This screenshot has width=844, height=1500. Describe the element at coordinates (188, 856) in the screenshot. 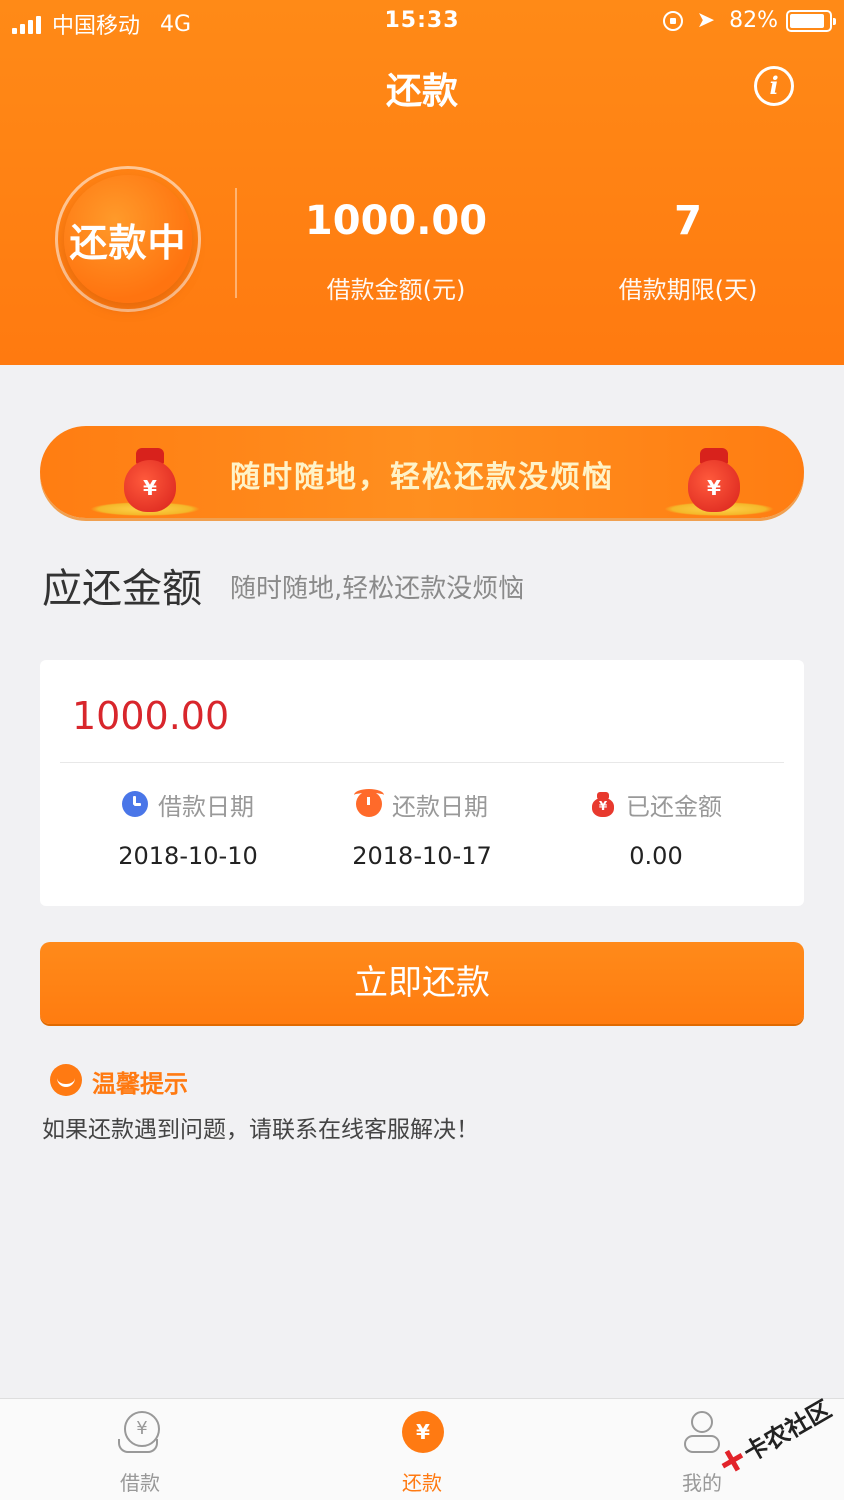

I see `loan-date-value: 2018-10-10` at that location.